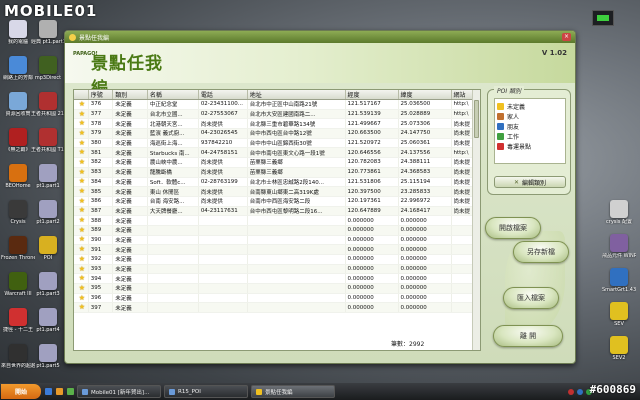 This screenshot has height=400, width=640. What do you see at coordinates (274, 240) in the screenshot?
I see `table-row: ★ 390 未定義 0.000000 0.000000` at bounding box center [274, 240].